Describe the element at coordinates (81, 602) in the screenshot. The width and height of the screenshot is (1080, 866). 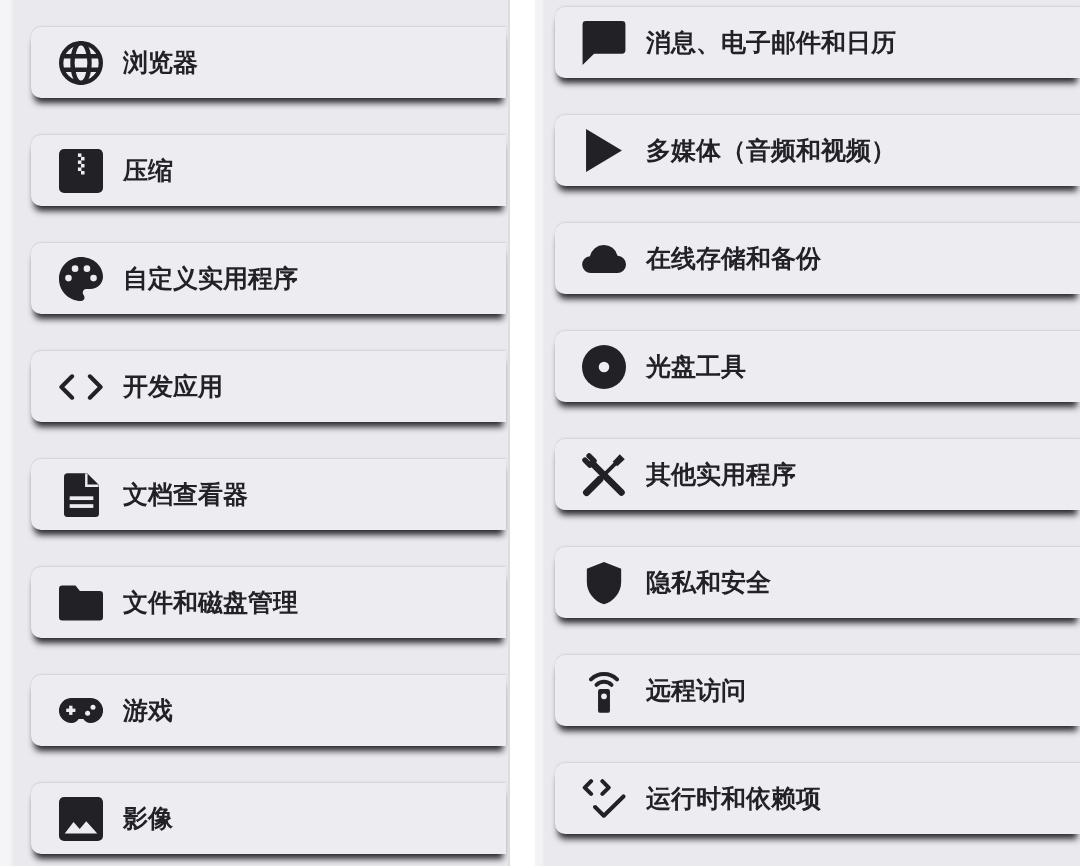
I see `folder-icon` at that location.